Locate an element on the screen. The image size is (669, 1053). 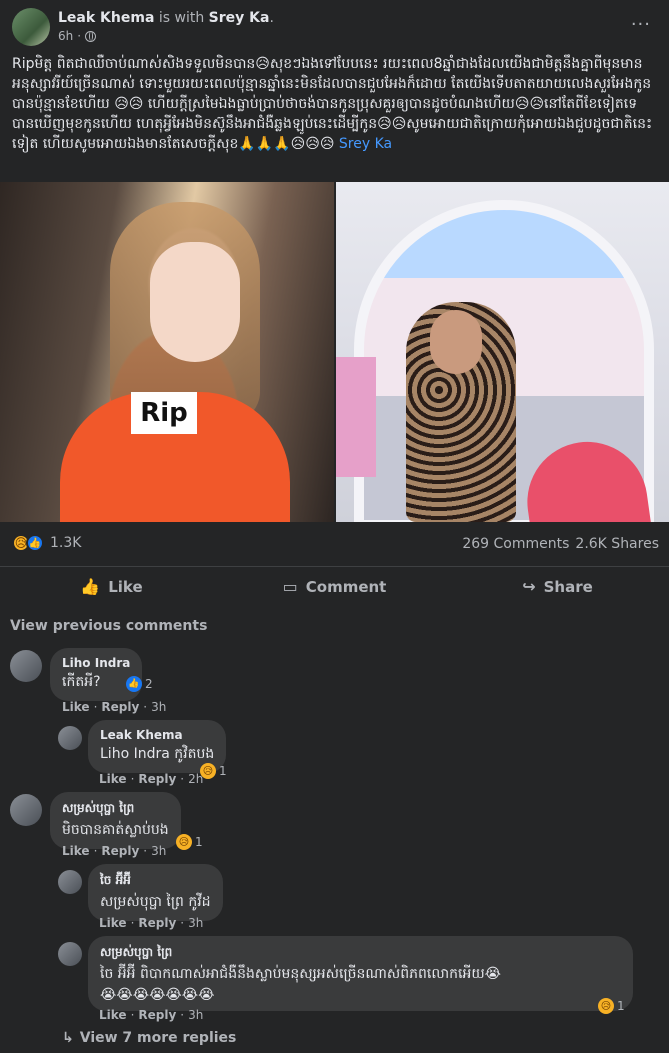
reaction-summary: 😥 👍 1.3K is located at coordinates (46, 543).